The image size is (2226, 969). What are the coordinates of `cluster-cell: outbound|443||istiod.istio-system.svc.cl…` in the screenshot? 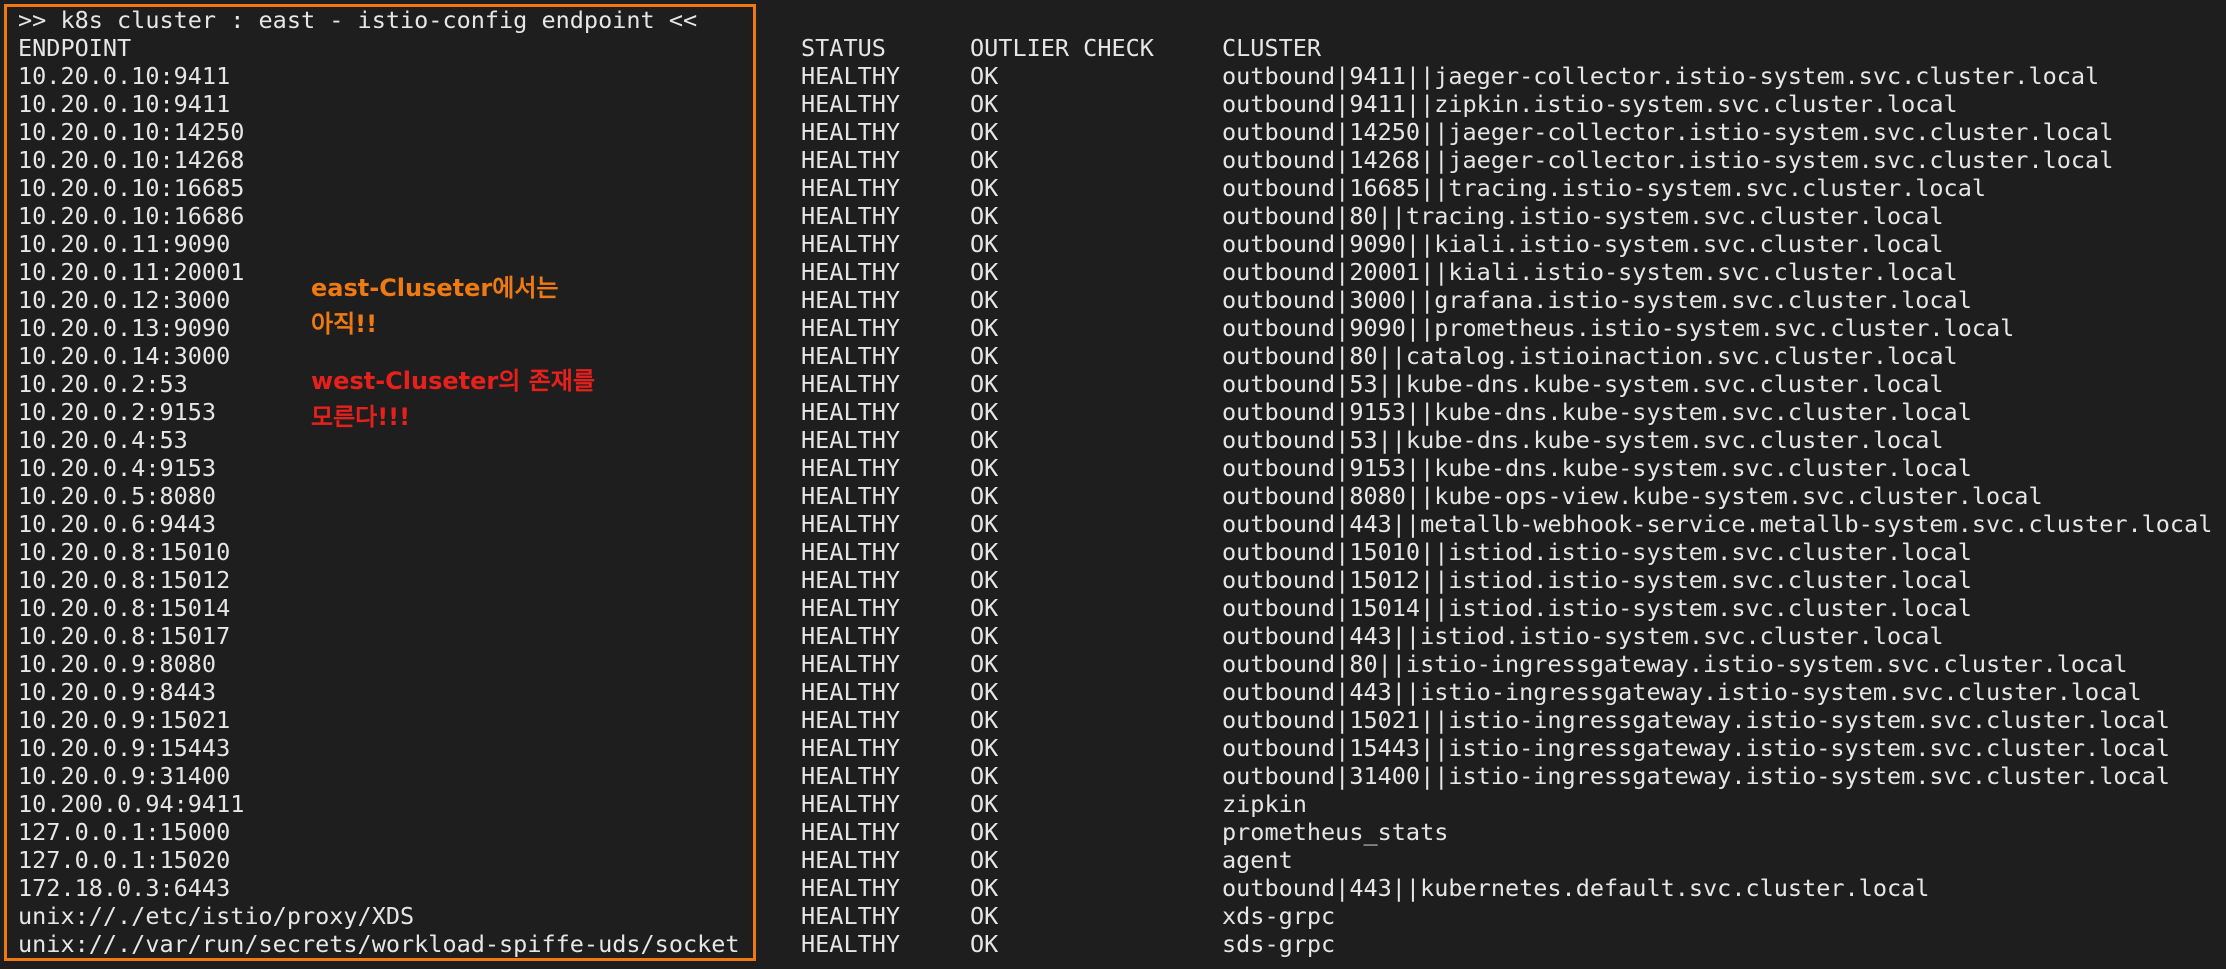 It's located at (1583, 636).